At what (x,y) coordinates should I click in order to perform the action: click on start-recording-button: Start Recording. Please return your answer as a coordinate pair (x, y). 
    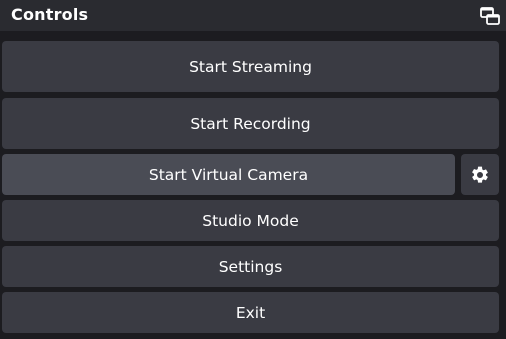
    Looking at the image, I should click on (250, 123).